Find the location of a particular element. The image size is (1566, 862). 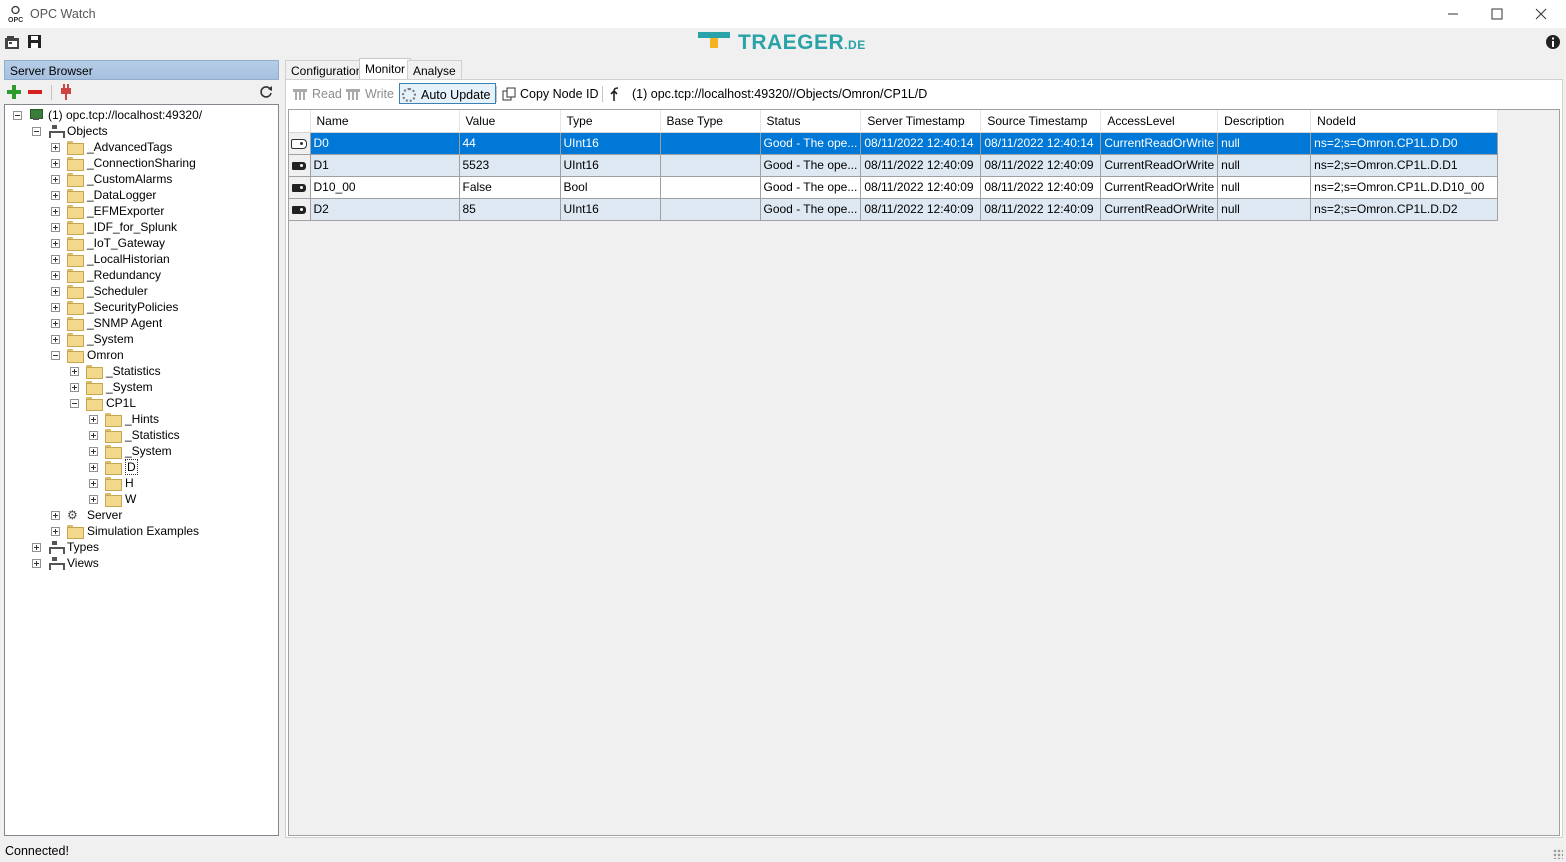

tree-node: _Redundancy is located at coordinates (106, 275).